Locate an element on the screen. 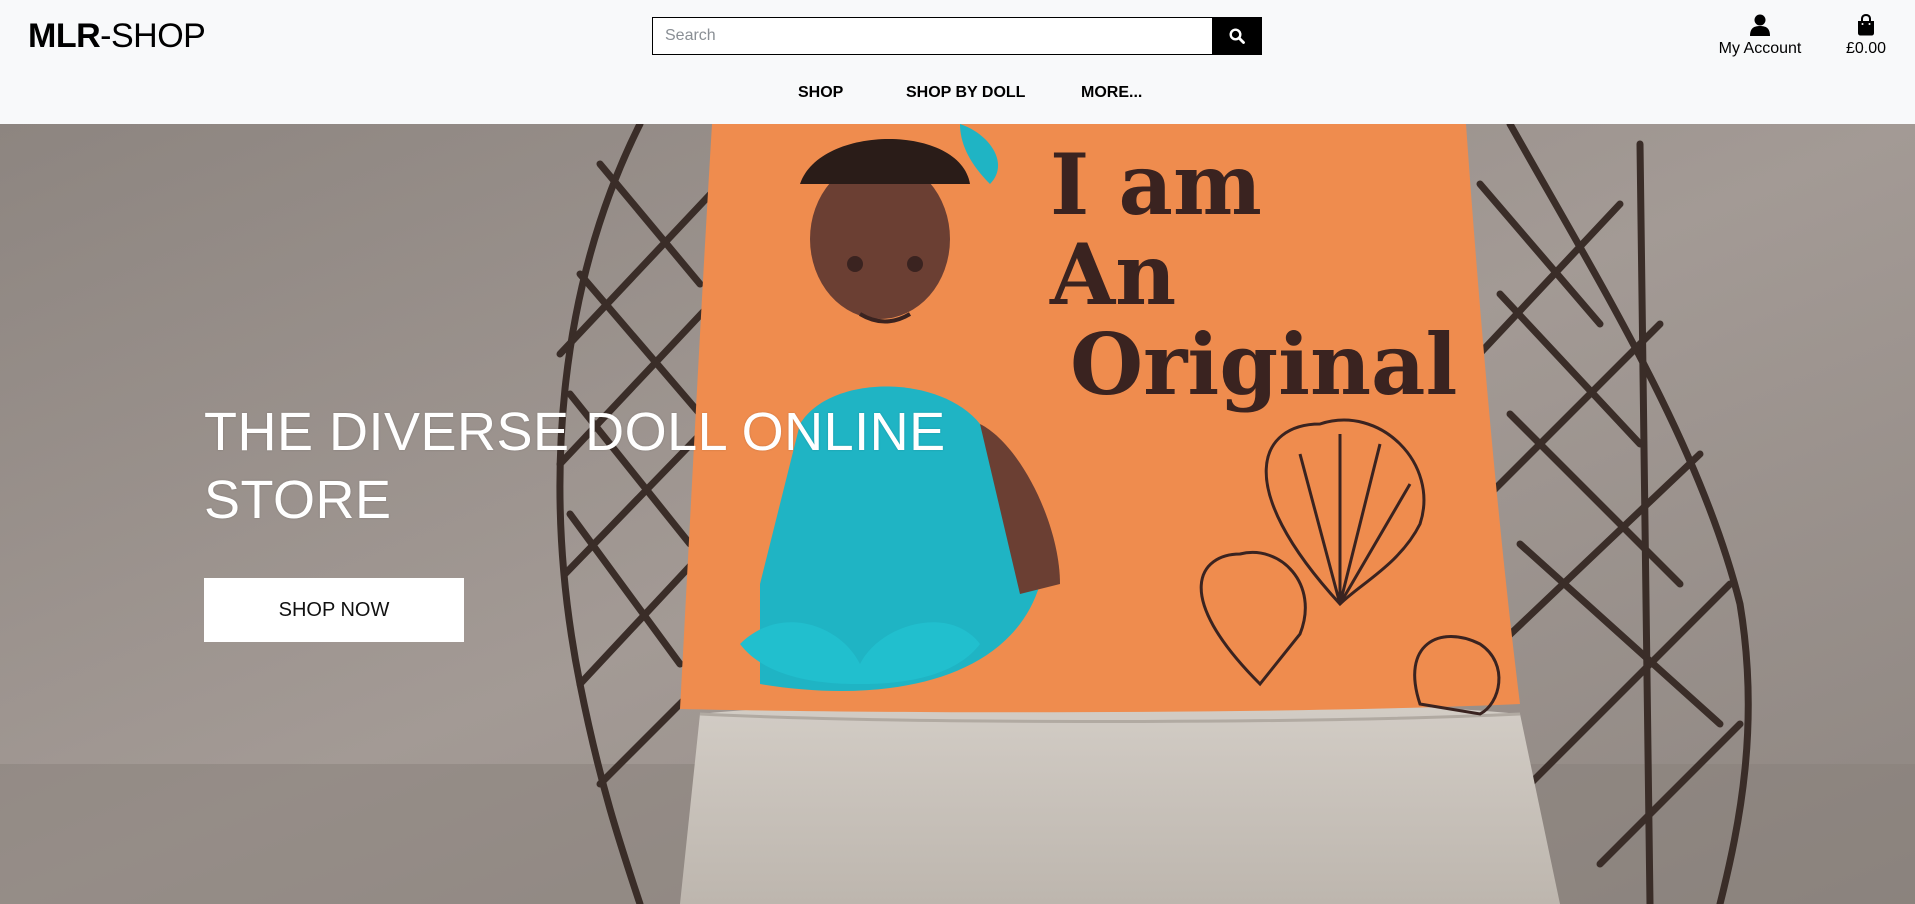 Image resolution: width=1915 pixels, height=904 pixels. logo-rest-text: -SHOP is located at coordinates (153, 36).